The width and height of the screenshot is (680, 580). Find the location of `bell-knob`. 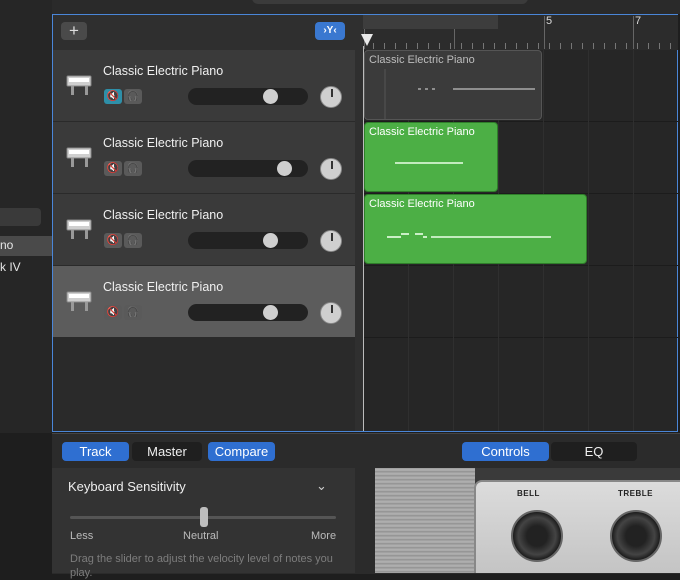

bell-knob is located at coordinates (537, 536).